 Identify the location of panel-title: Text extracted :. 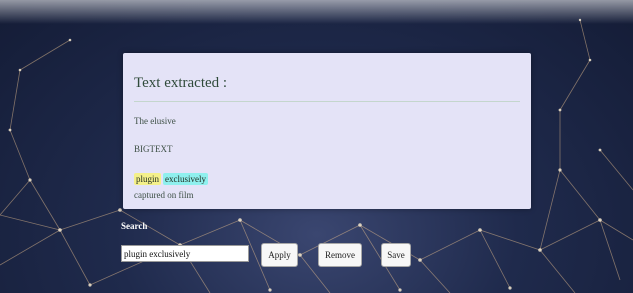
(181, 83).